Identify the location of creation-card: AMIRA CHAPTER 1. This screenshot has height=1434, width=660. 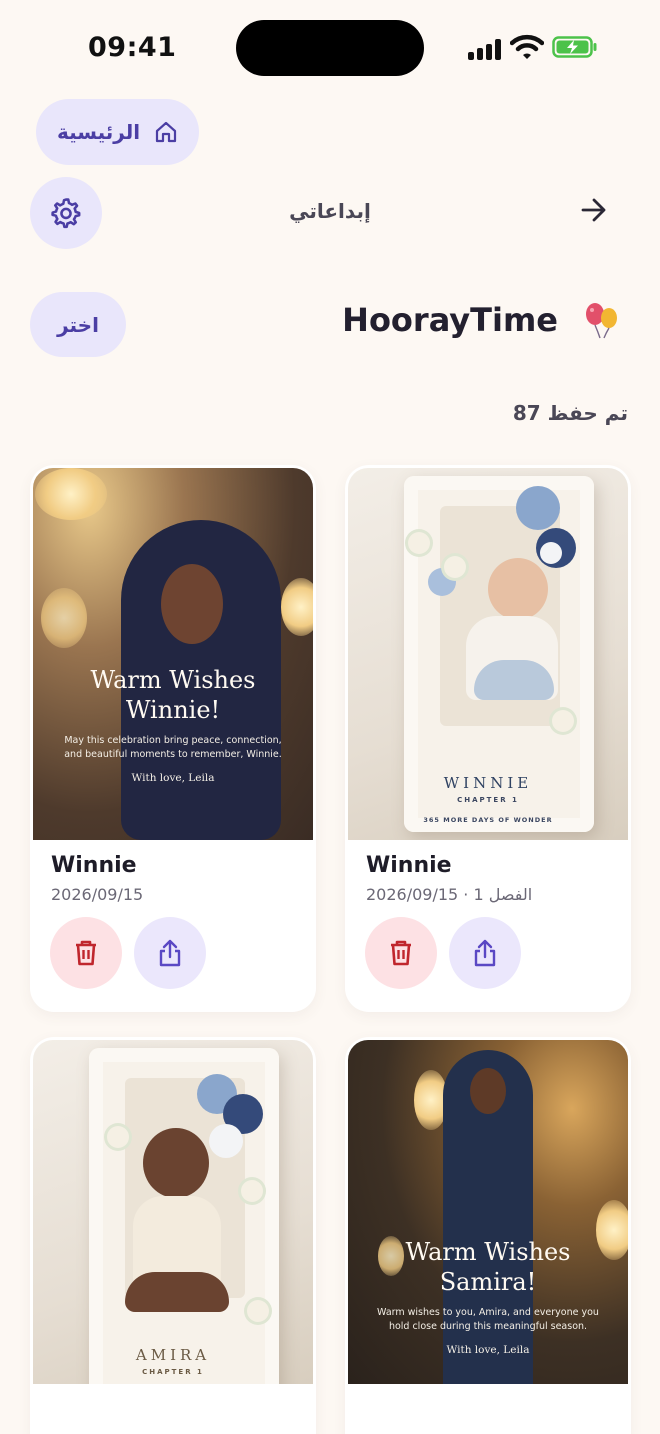
(173, 1235).